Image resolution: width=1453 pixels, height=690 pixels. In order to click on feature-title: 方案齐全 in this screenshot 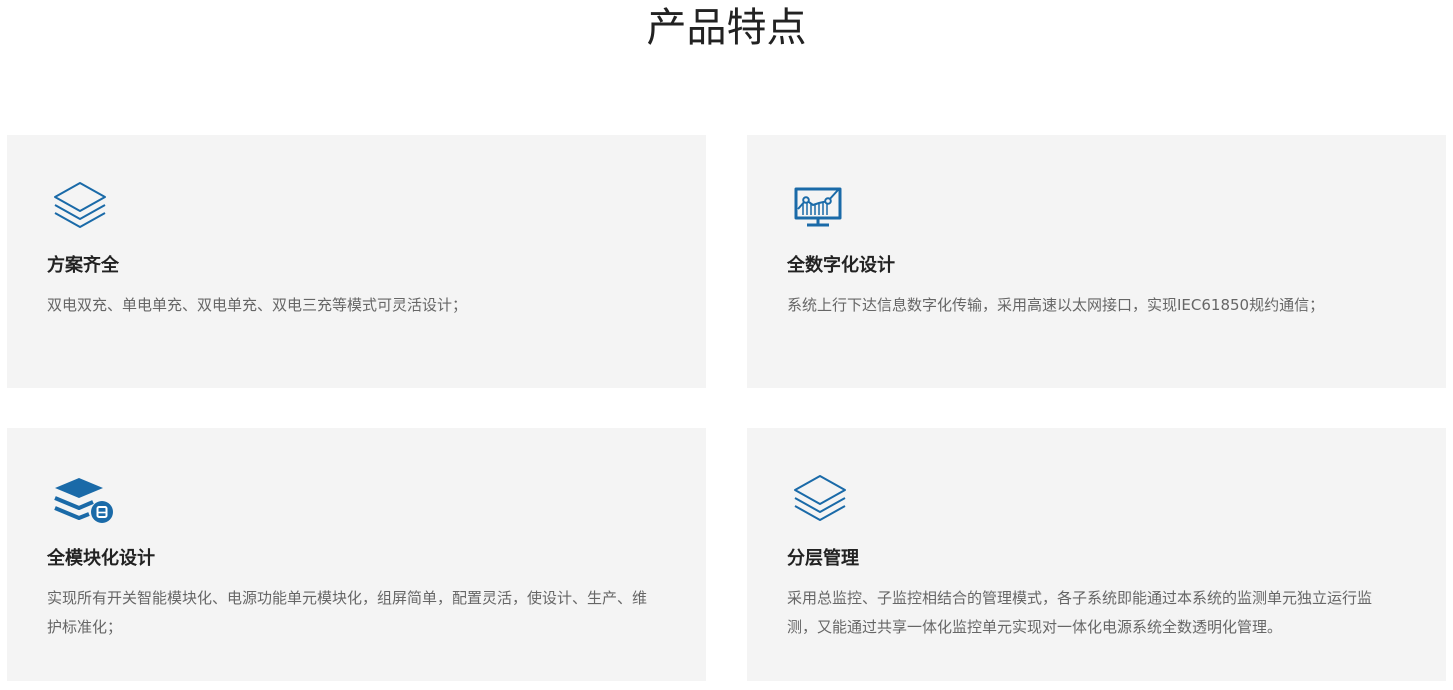, I will do `click(83, 265)`.